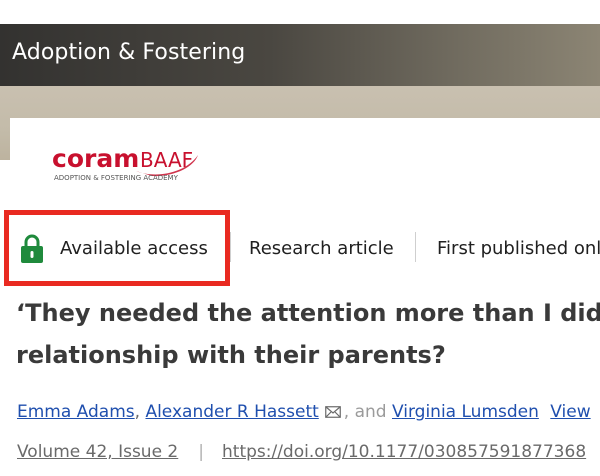 The width and height of the screenshot is (600, 476). I want to click on author-link: Alexander R Hassett, so click(231, 412).